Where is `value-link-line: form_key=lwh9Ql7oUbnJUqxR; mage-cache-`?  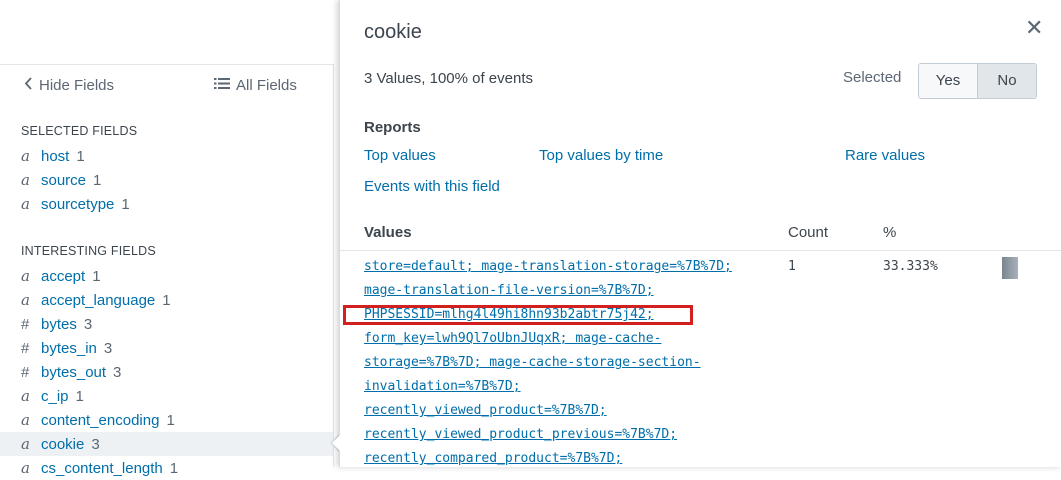
value-link-line: form_key=lwh9Ql7oUbnJUqxR; mage-cache- is located at coordinates (512, 338).